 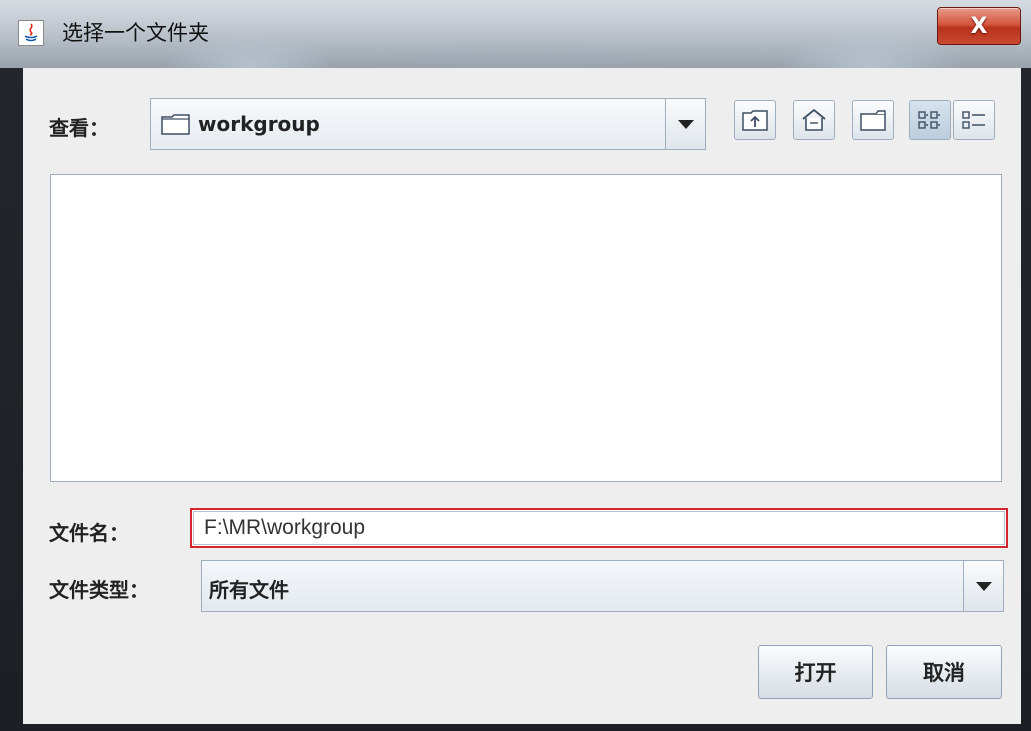 I want to click on file-type-dropdown-button, so click(x=983, y=586).